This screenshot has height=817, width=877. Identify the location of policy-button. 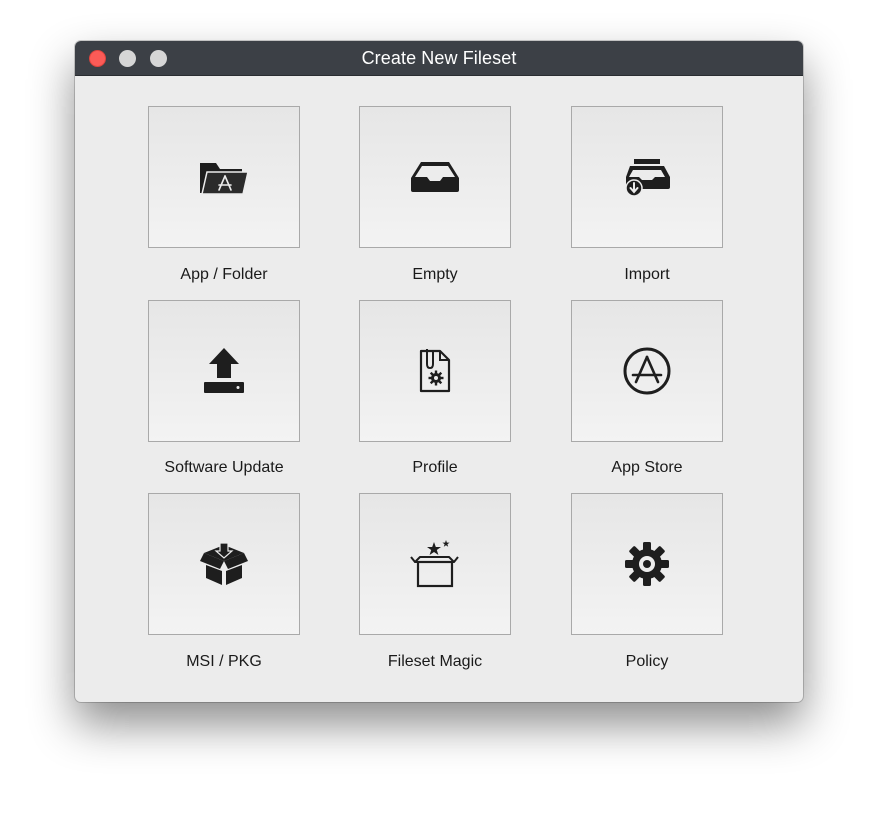
(647, 564).